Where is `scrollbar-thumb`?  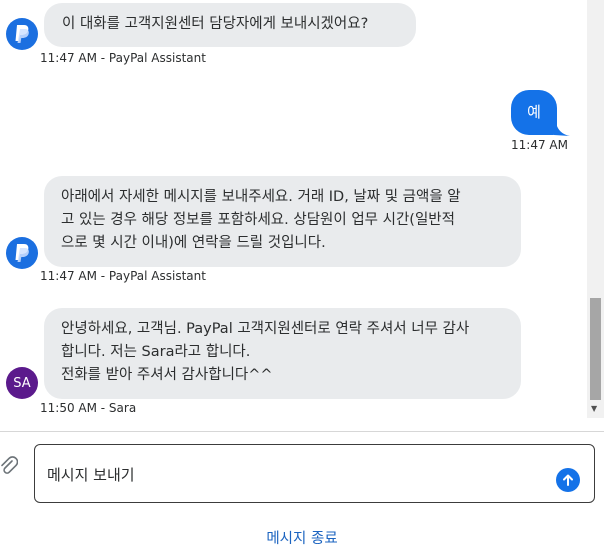 scrollbar-thumb is located at coordinates (595, 349).